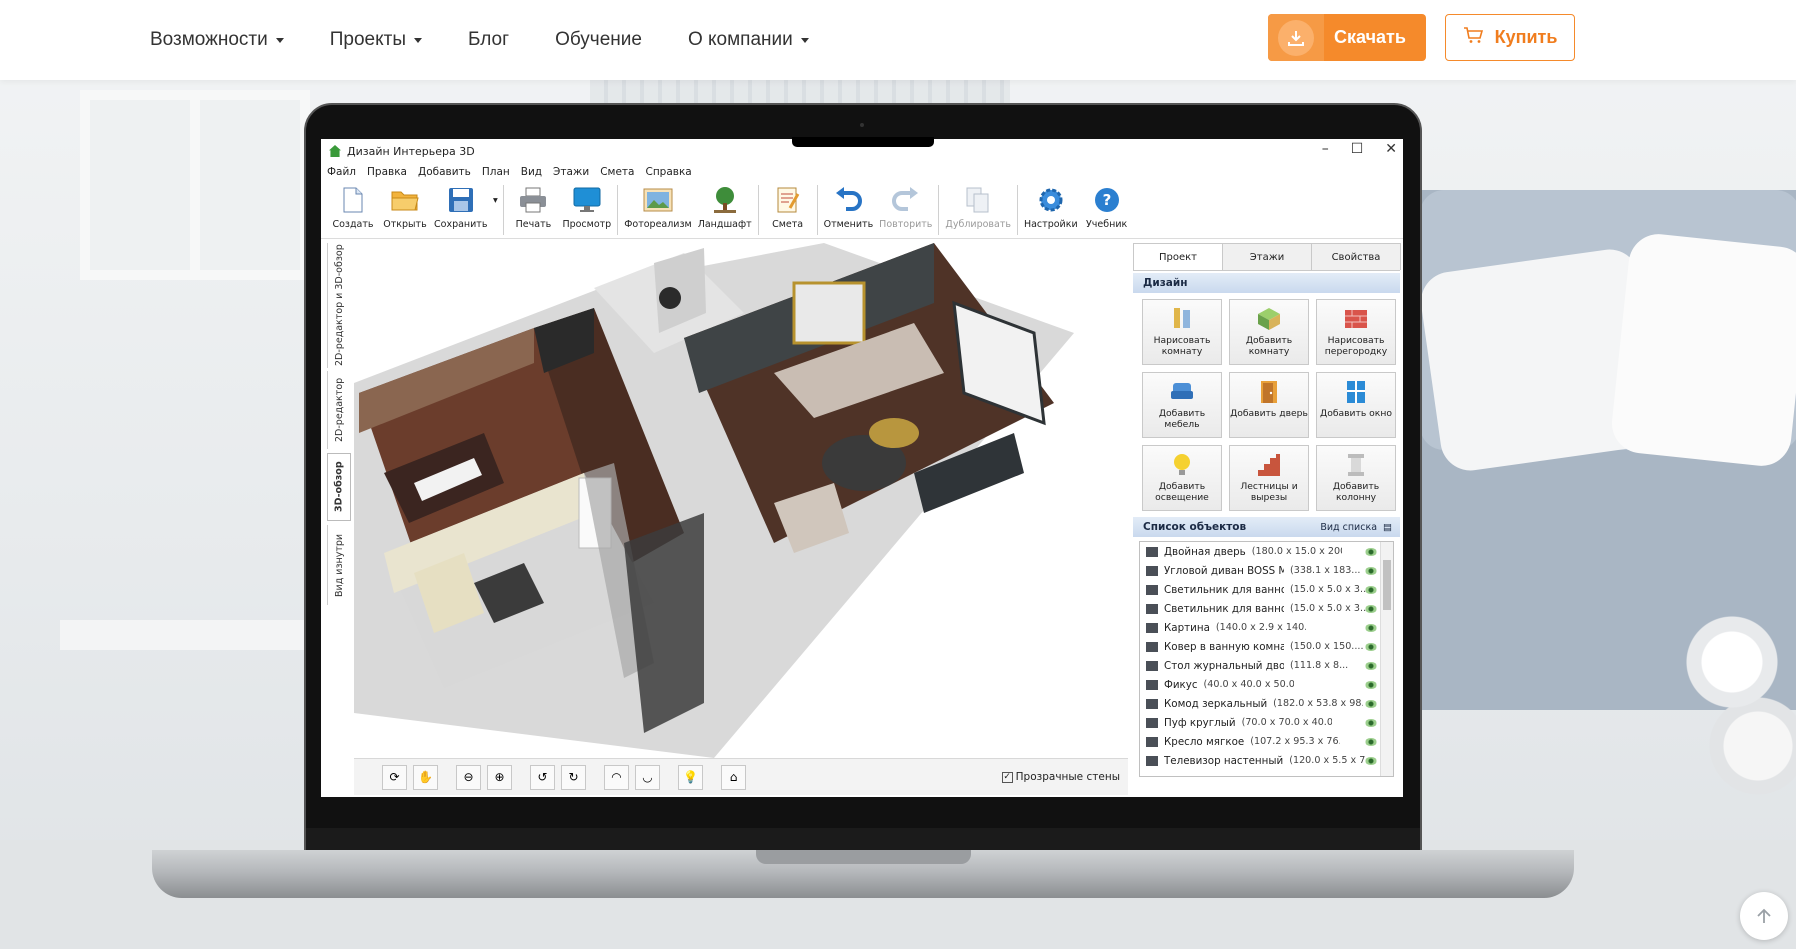 The image size is (1796, 949). I want to click on tab-floors: Этажи, so click(1267, 256).